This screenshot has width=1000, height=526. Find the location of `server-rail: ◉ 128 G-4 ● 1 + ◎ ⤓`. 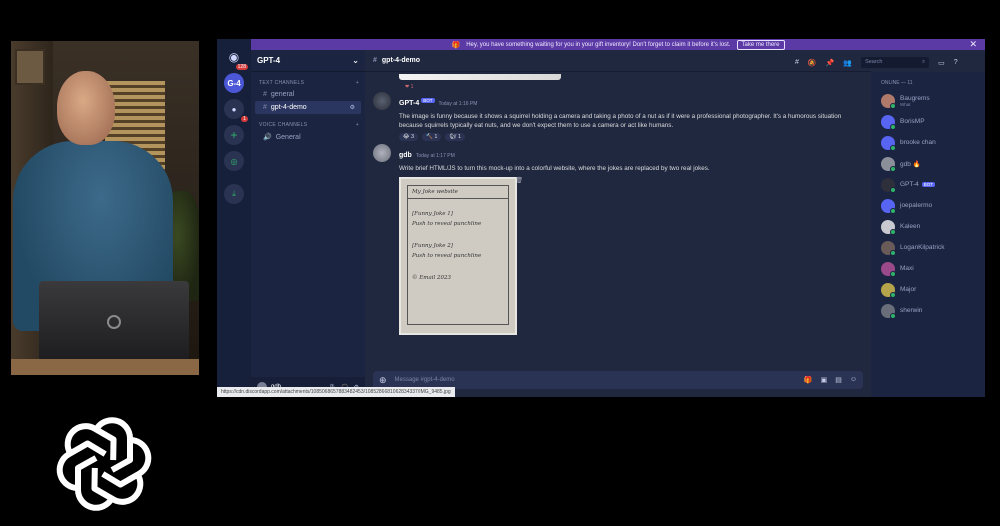

server-rail: ◉ 128 G-4 ● 1 + ◎ ⤓ is located at coordinates (234, 218).